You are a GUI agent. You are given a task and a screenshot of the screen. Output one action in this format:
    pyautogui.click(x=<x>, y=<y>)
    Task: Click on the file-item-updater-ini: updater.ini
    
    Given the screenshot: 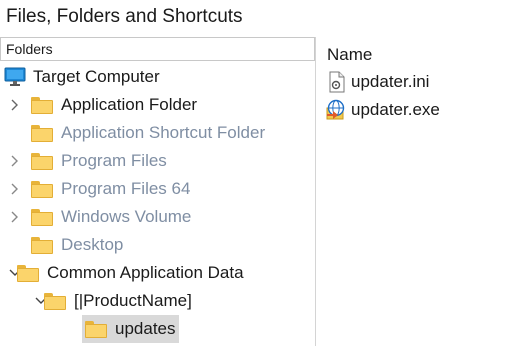 What is the action you would take?
    pyautogui.click(x=377, y=82)
    